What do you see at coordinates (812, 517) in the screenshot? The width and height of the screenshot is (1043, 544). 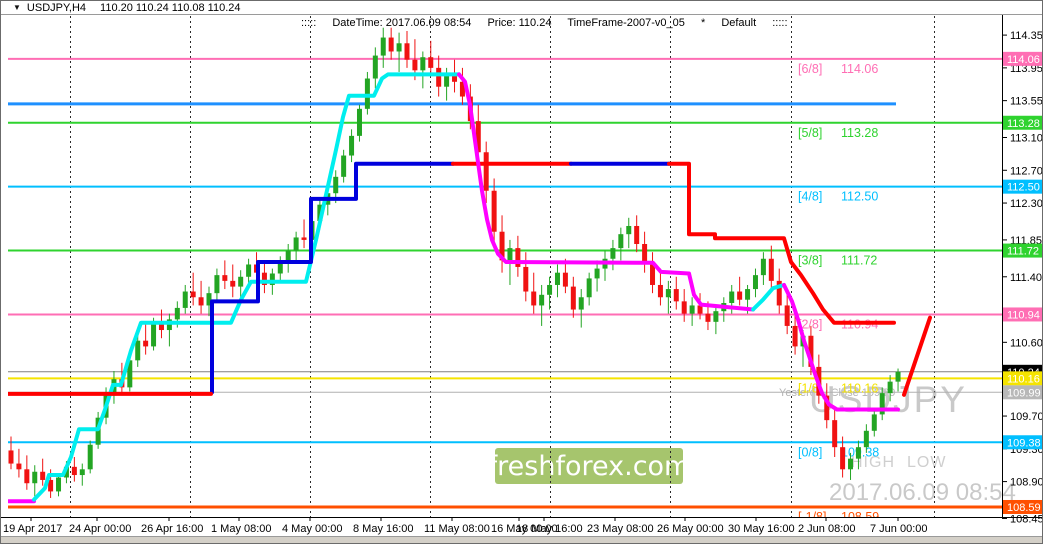 I see `murrey-label-name: [-1/8]` at bounding box center [812, 517].